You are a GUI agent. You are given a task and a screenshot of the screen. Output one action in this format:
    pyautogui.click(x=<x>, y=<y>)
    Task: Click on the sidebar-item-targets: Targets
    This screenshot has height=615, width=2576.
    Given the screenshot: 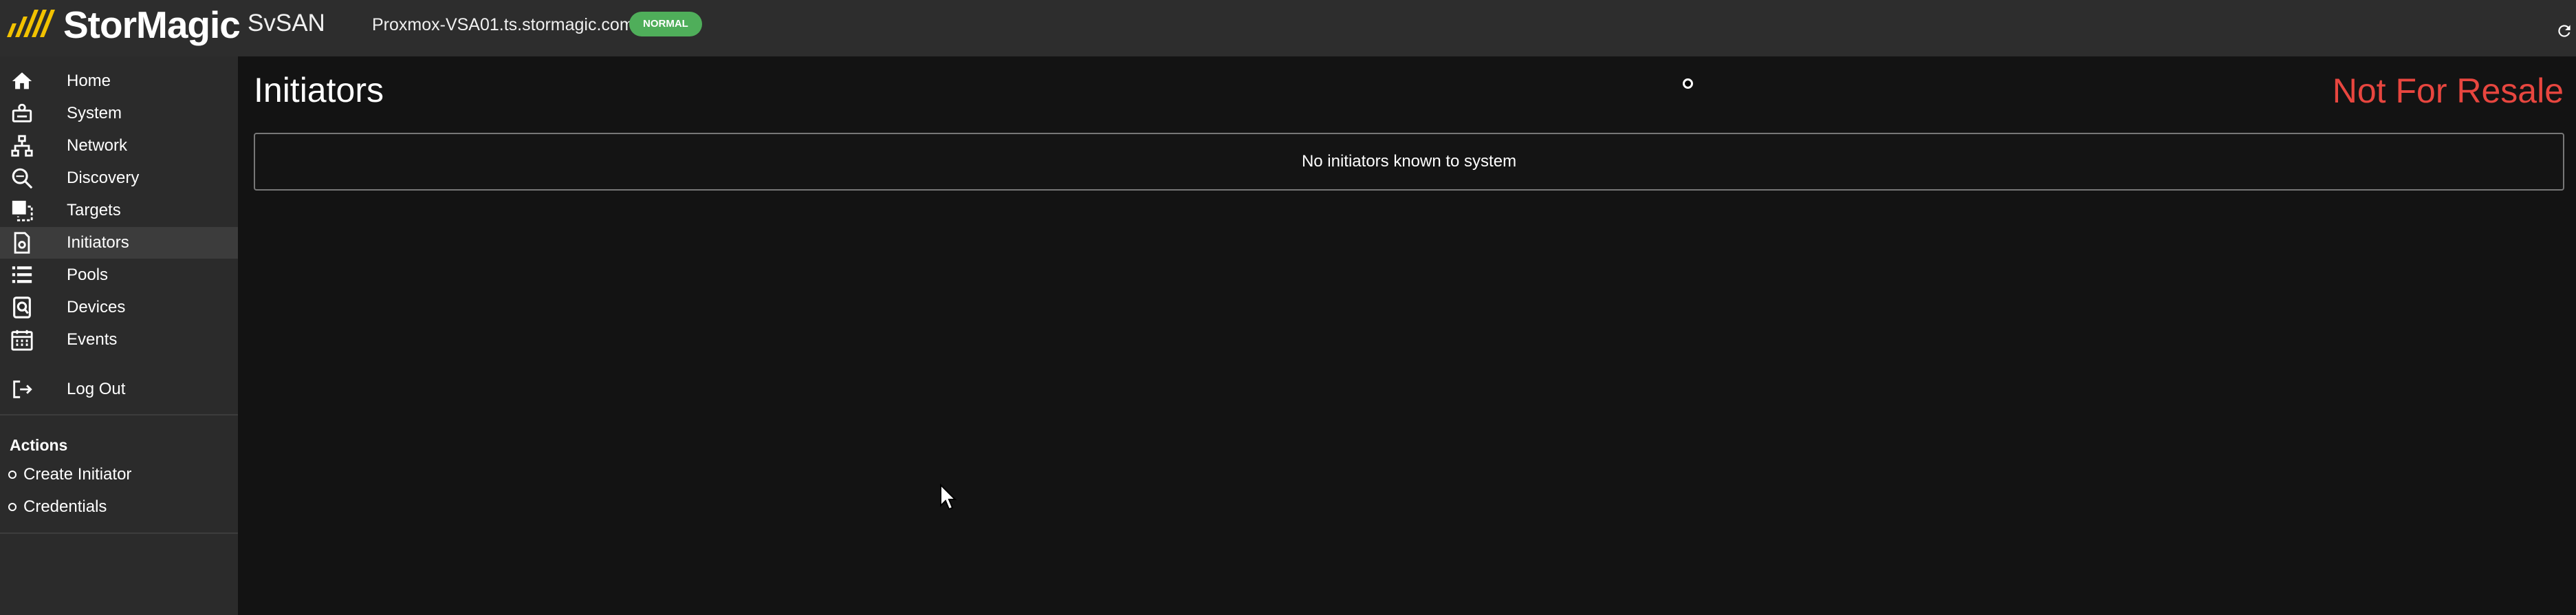 What is the action you would take?
    pyautogui.click(x=119, y=210)
    